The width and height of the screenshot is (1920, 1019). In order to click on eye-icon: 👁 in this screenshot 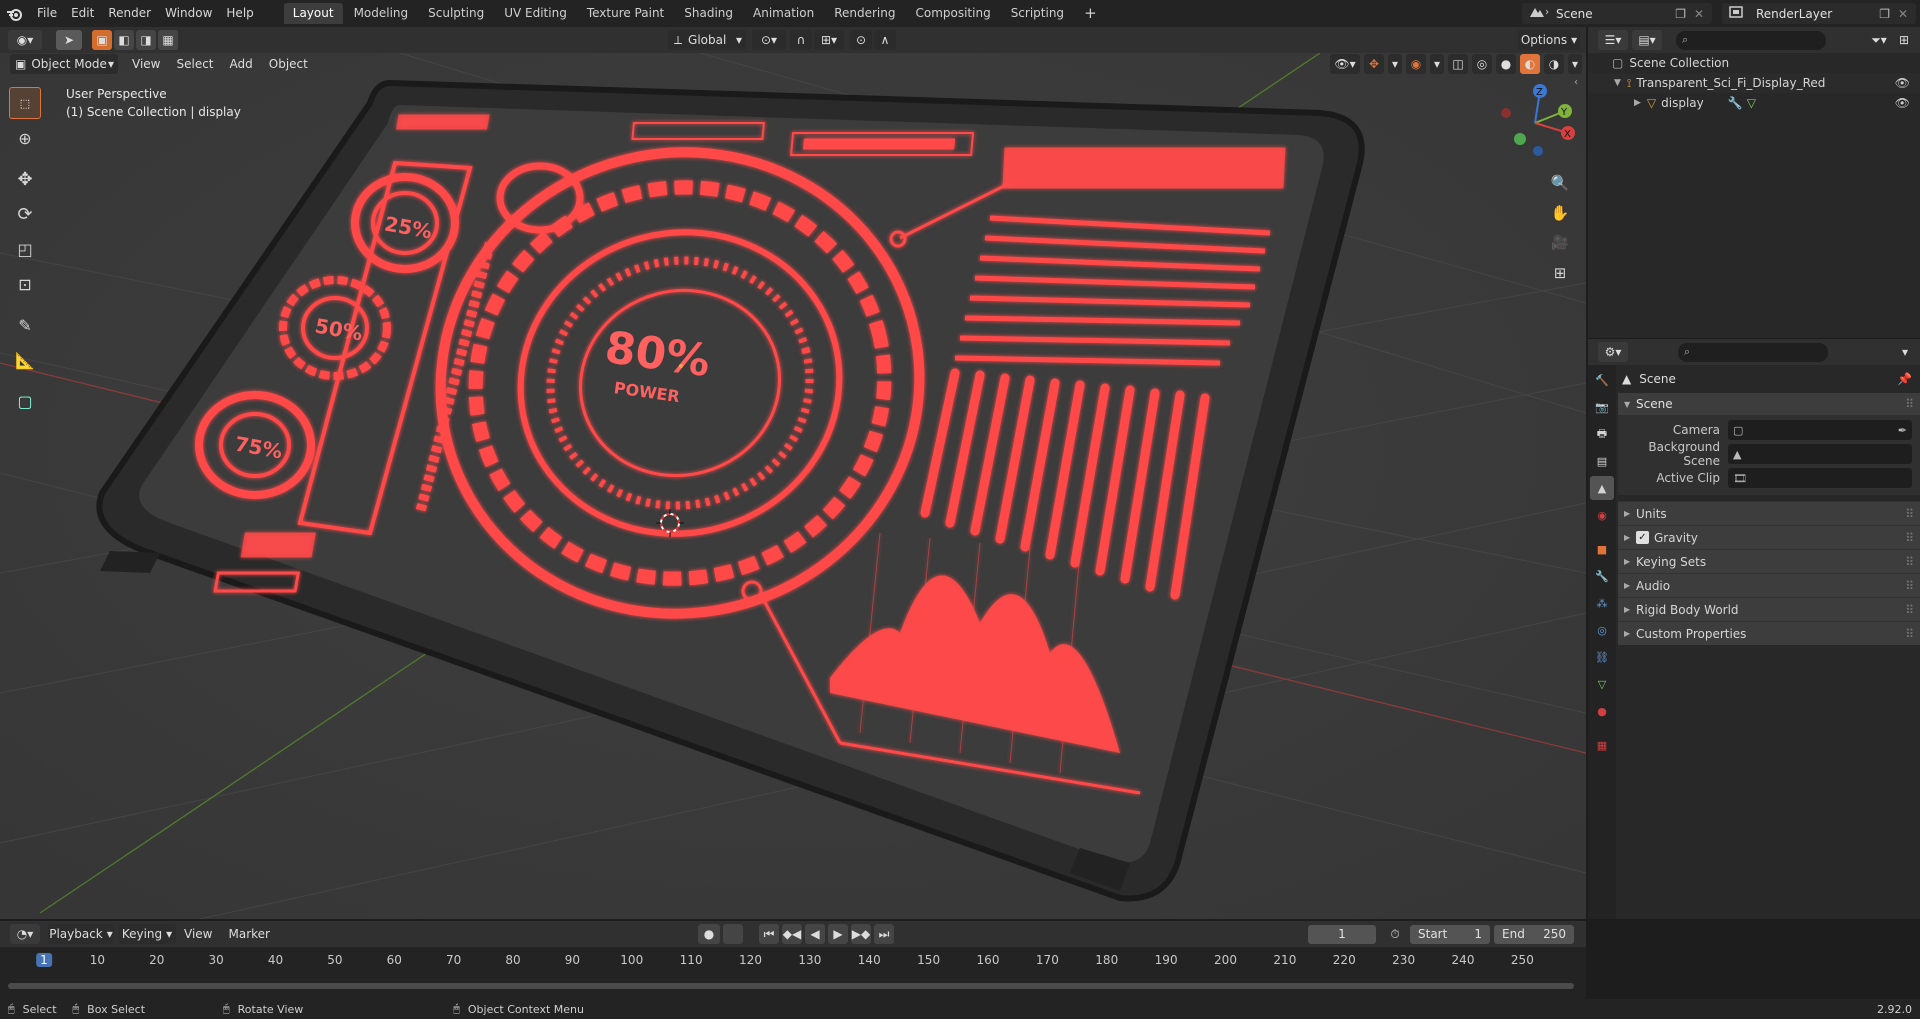, I will do `click(1902, 103)`.